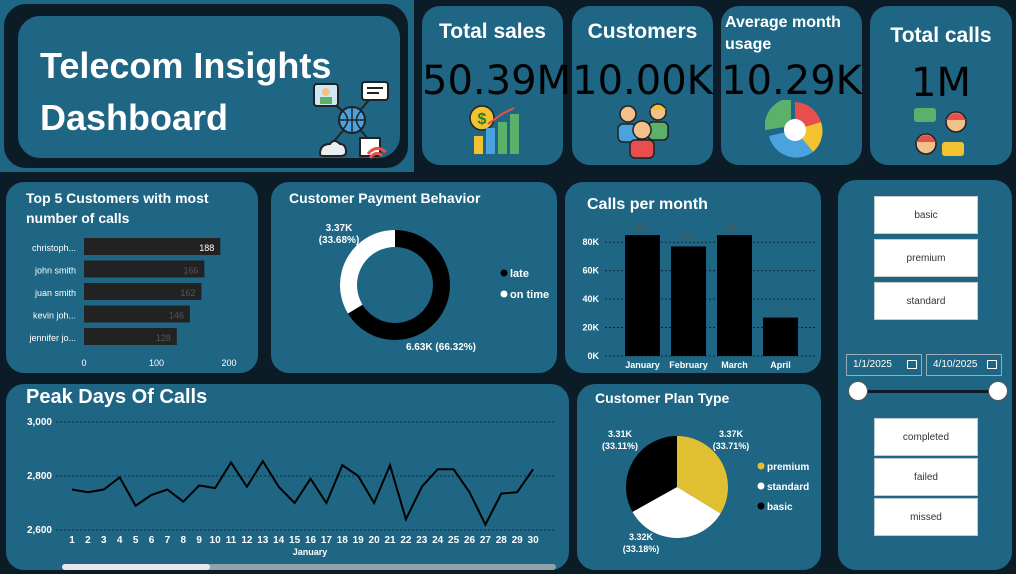  What do you see at coordinates (926, 477) in the screenshot?
I see `status-filter-failed: failed` at bounding box center [926, 477].